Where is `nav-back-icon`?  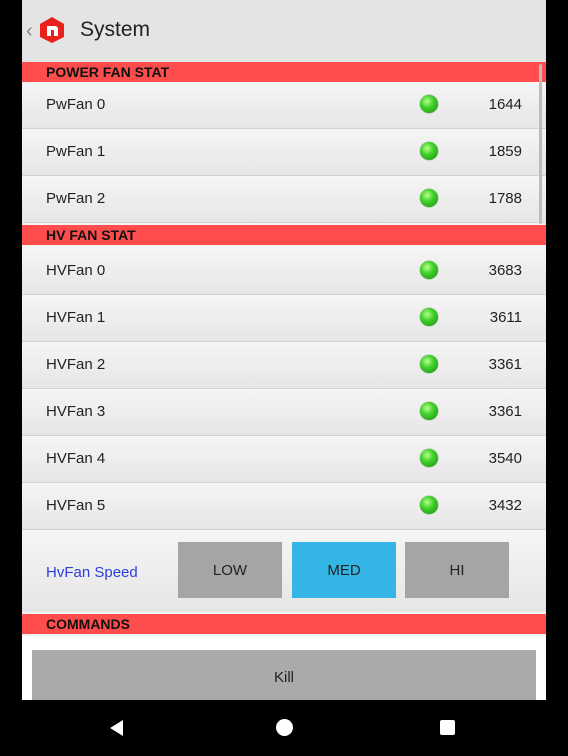 nav-back-icon is located at coordinates (116, 728).